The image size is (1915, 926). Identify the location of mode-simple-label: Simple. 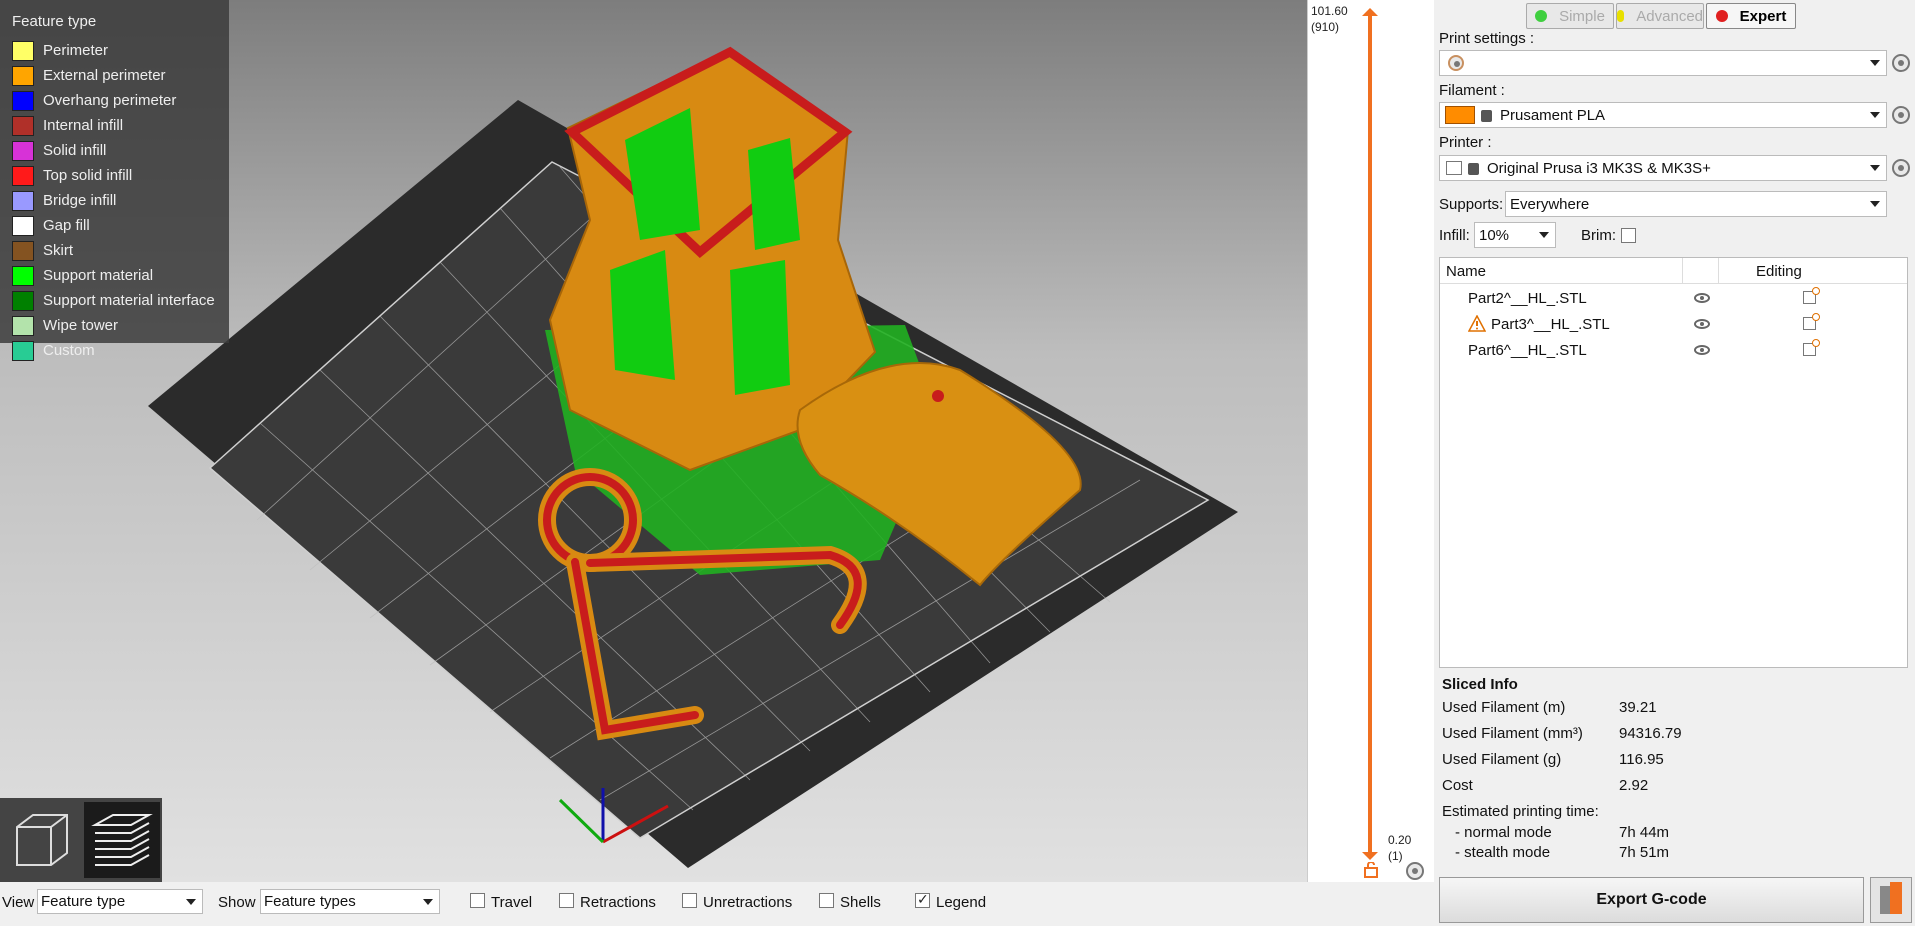
(1582, 16).